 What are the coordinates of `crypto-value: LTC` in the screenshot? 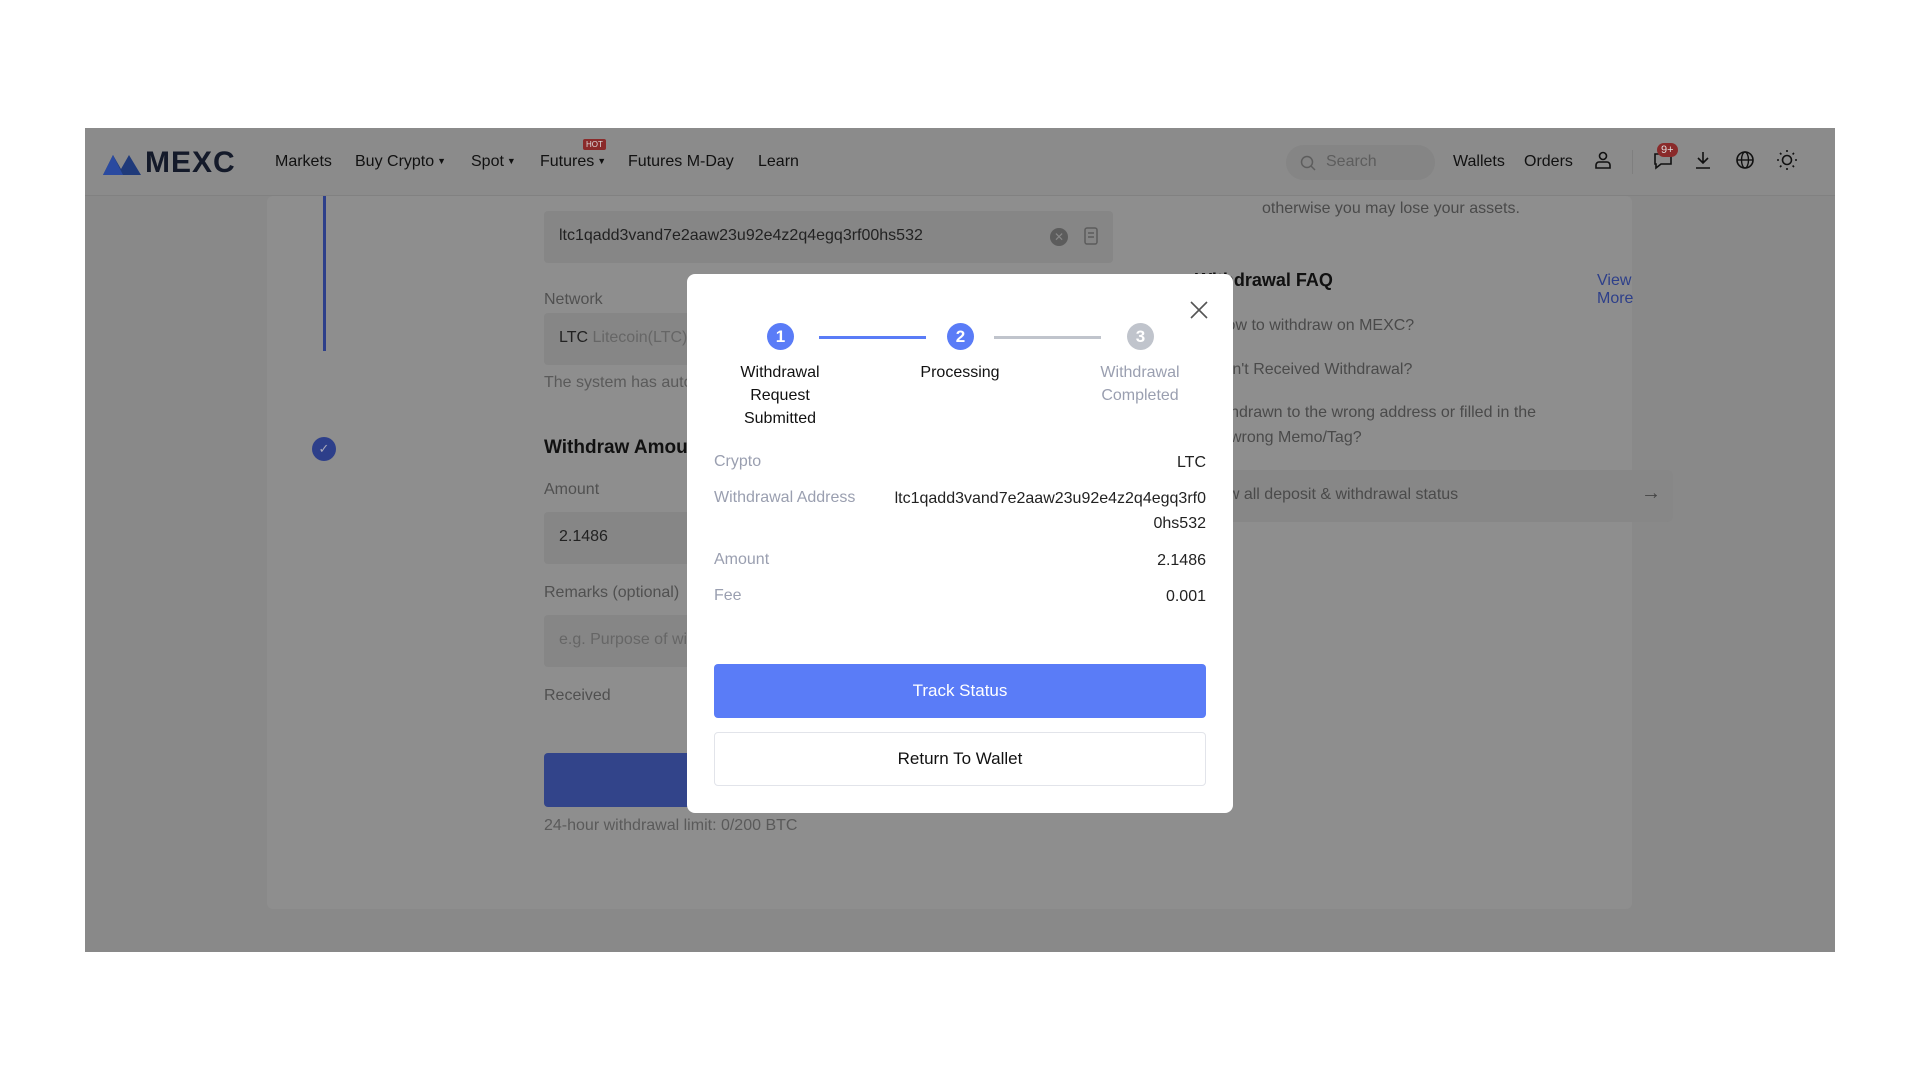 It's located at (1191, 462).